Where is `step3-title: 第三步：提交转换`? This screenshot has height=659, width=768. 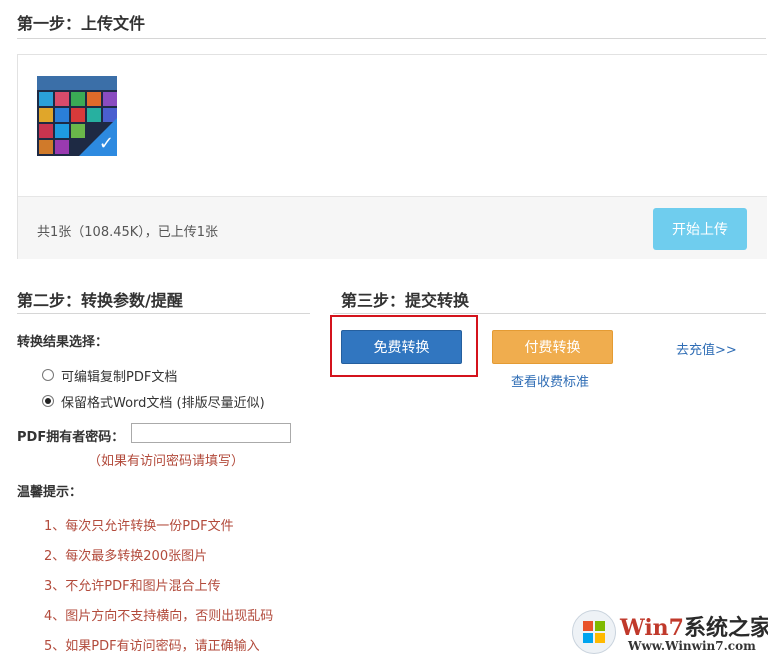
step3-title: 第三步：提交转换 is located at coordinates (405, 300).